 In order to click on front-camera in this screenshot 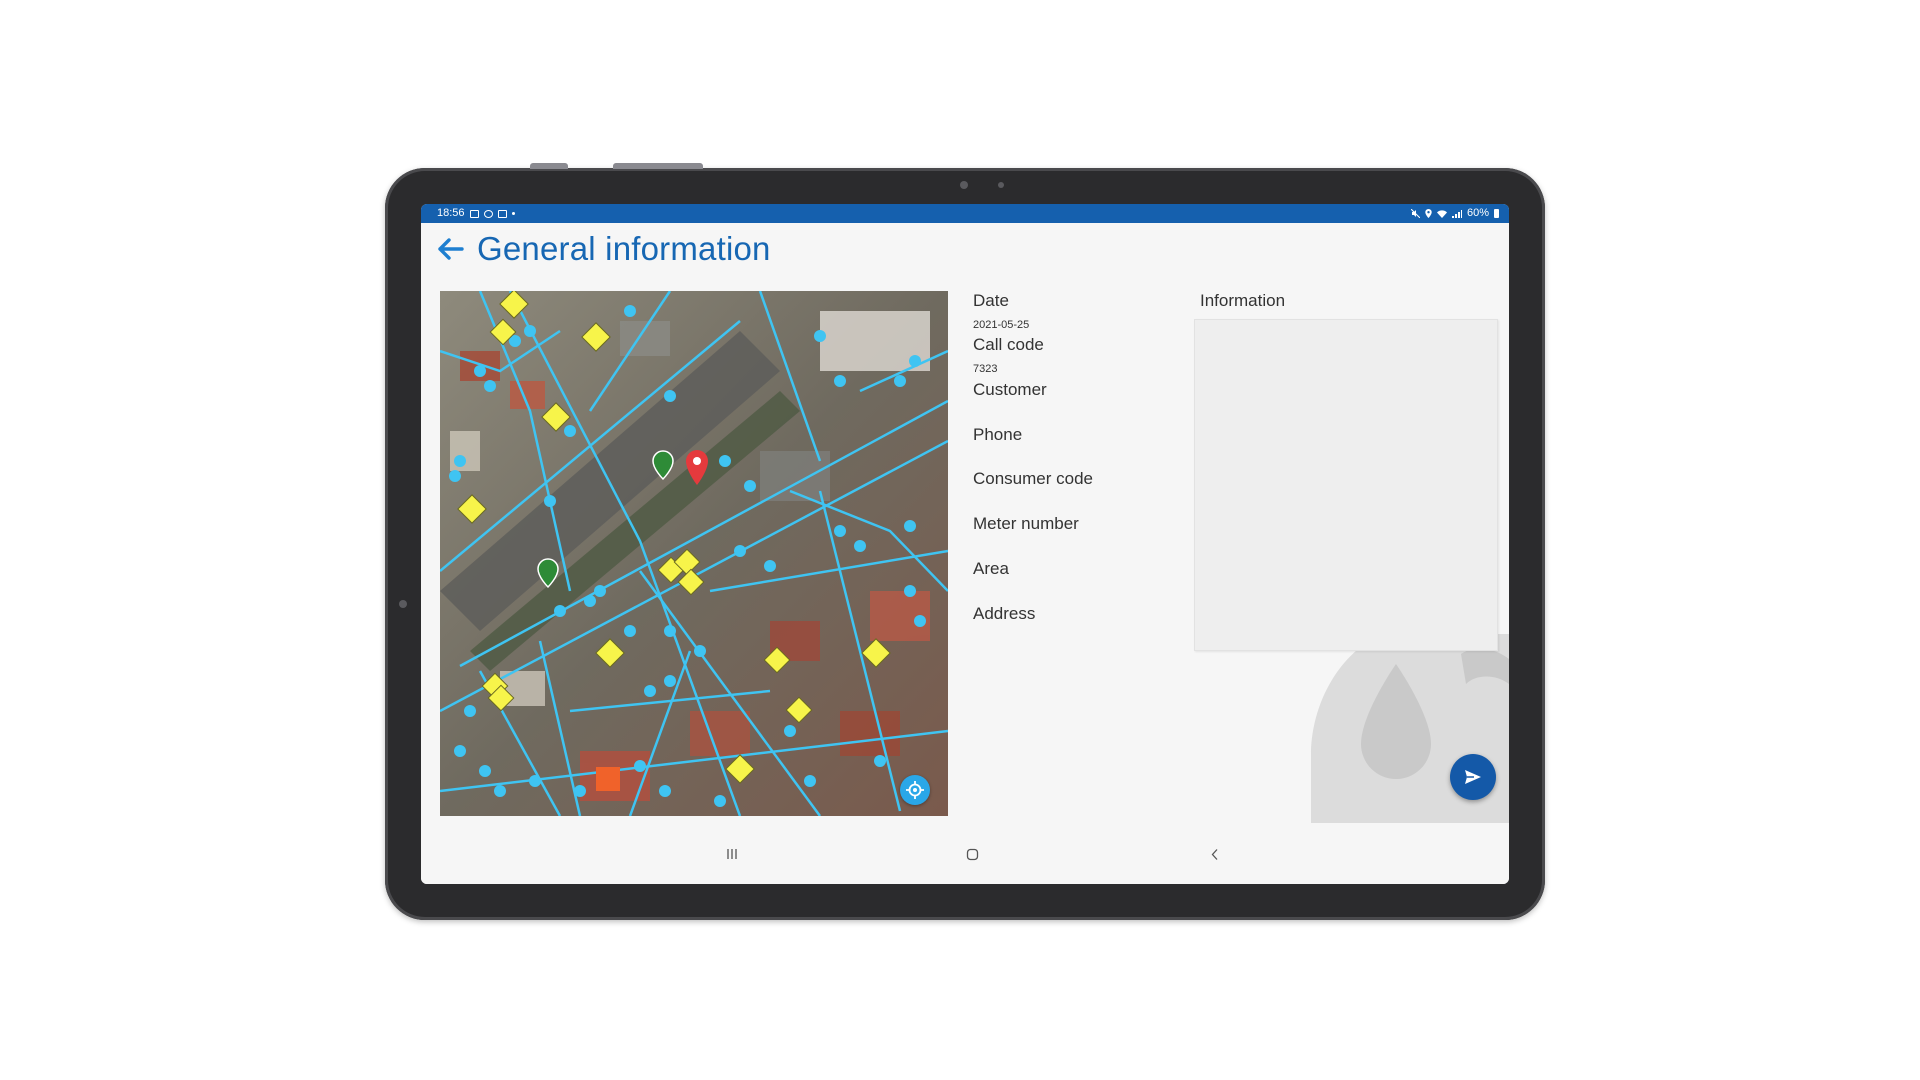, I will do `click(964, 185)`.